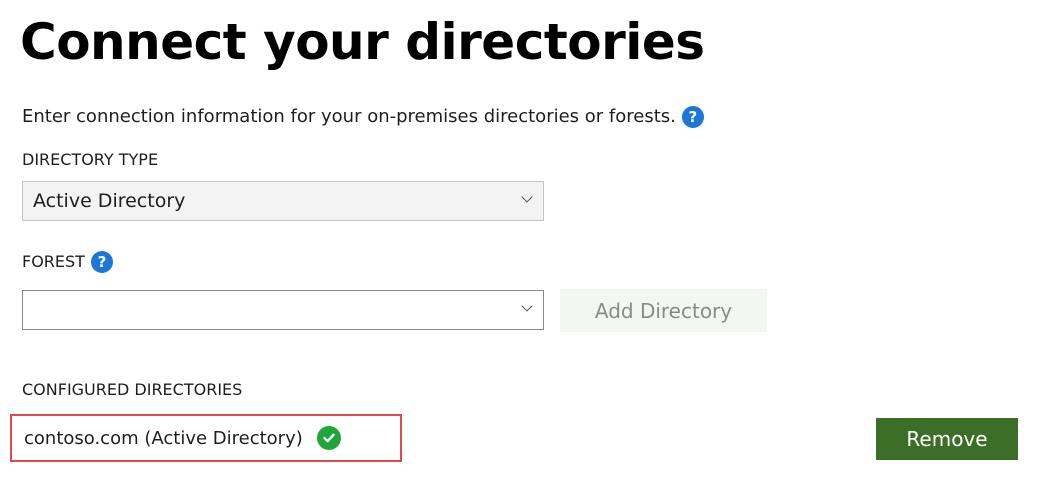  Describe the element at coordinates (283, 201) in the screenshot. I see `directory-type-select: Active Directory` at that location.